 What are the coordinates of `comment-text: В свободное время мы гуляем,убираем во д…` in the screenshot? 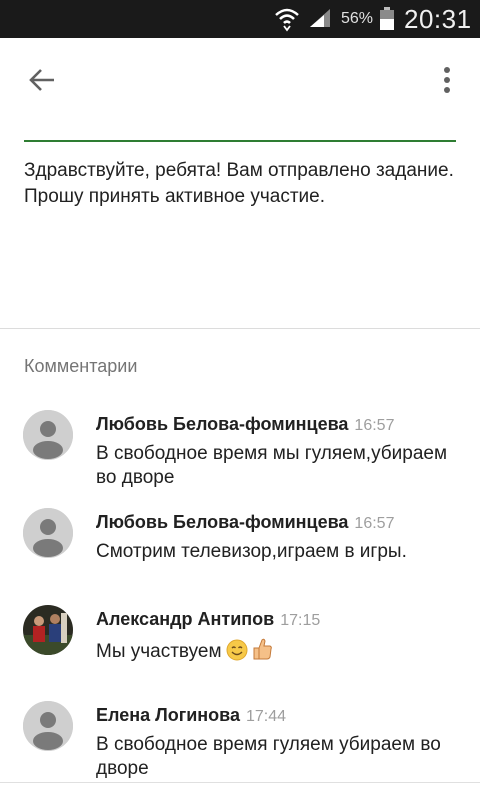 It's located at (272, 465).